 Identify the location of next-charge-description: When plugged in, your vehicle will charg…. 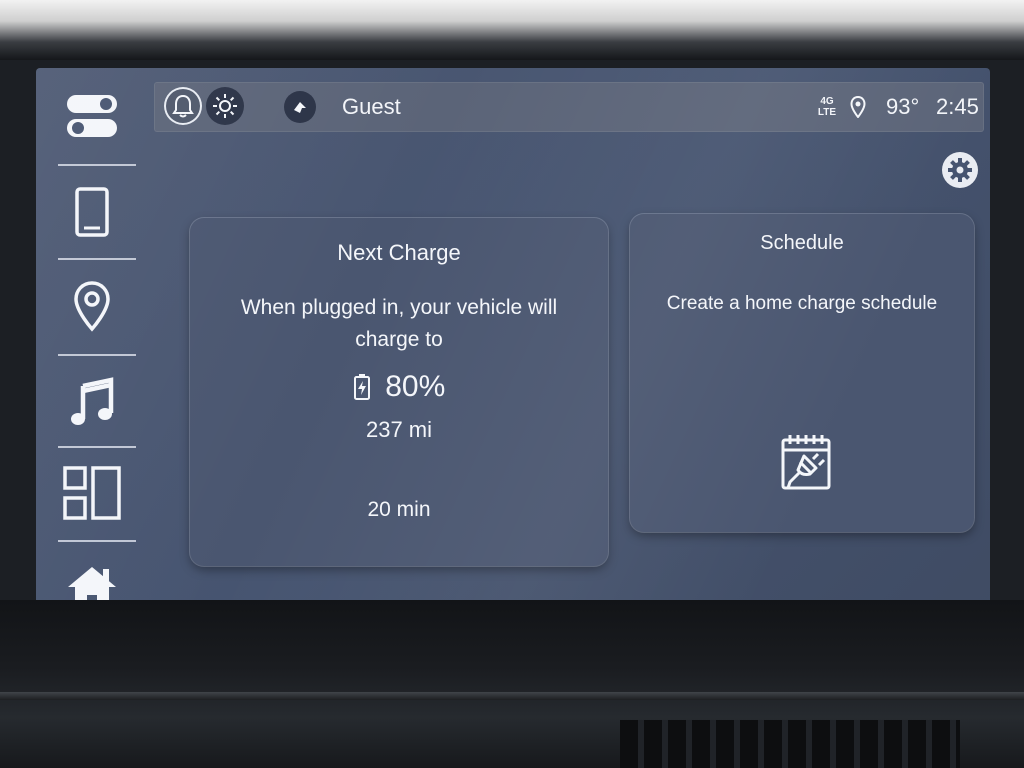
(399, 323).